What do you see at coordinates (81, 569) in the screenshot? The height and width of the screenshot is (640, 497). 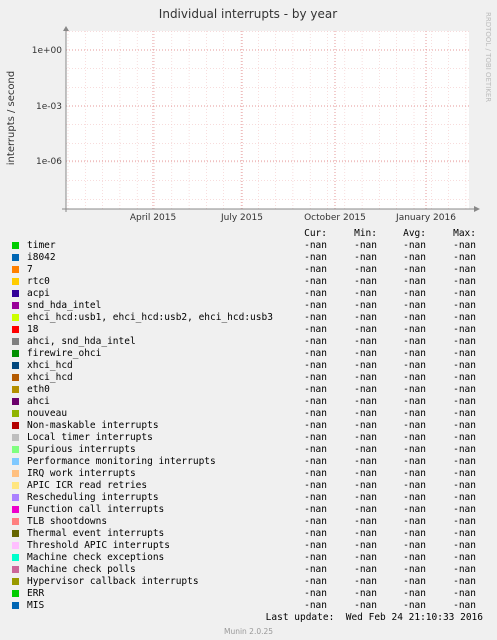 I see `legend-label: Machine check polls` at bounding box center [81, 569].